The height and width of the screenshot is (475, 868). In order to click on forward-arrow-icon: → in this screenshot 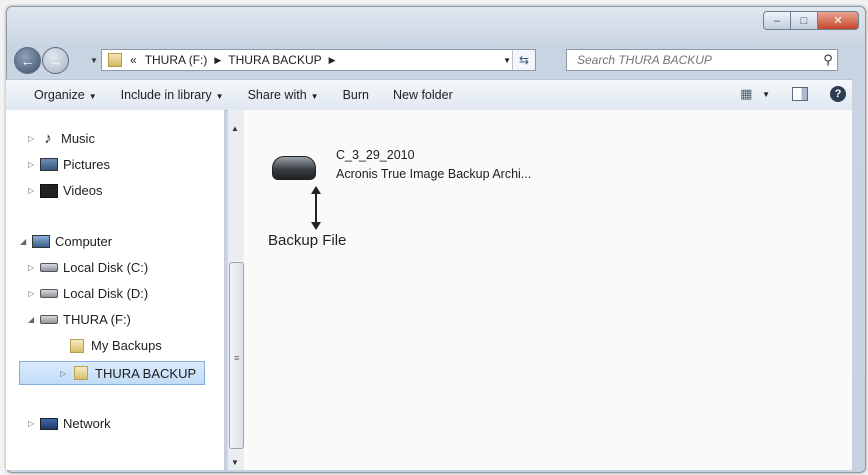, I will do `click(55, 60)`.